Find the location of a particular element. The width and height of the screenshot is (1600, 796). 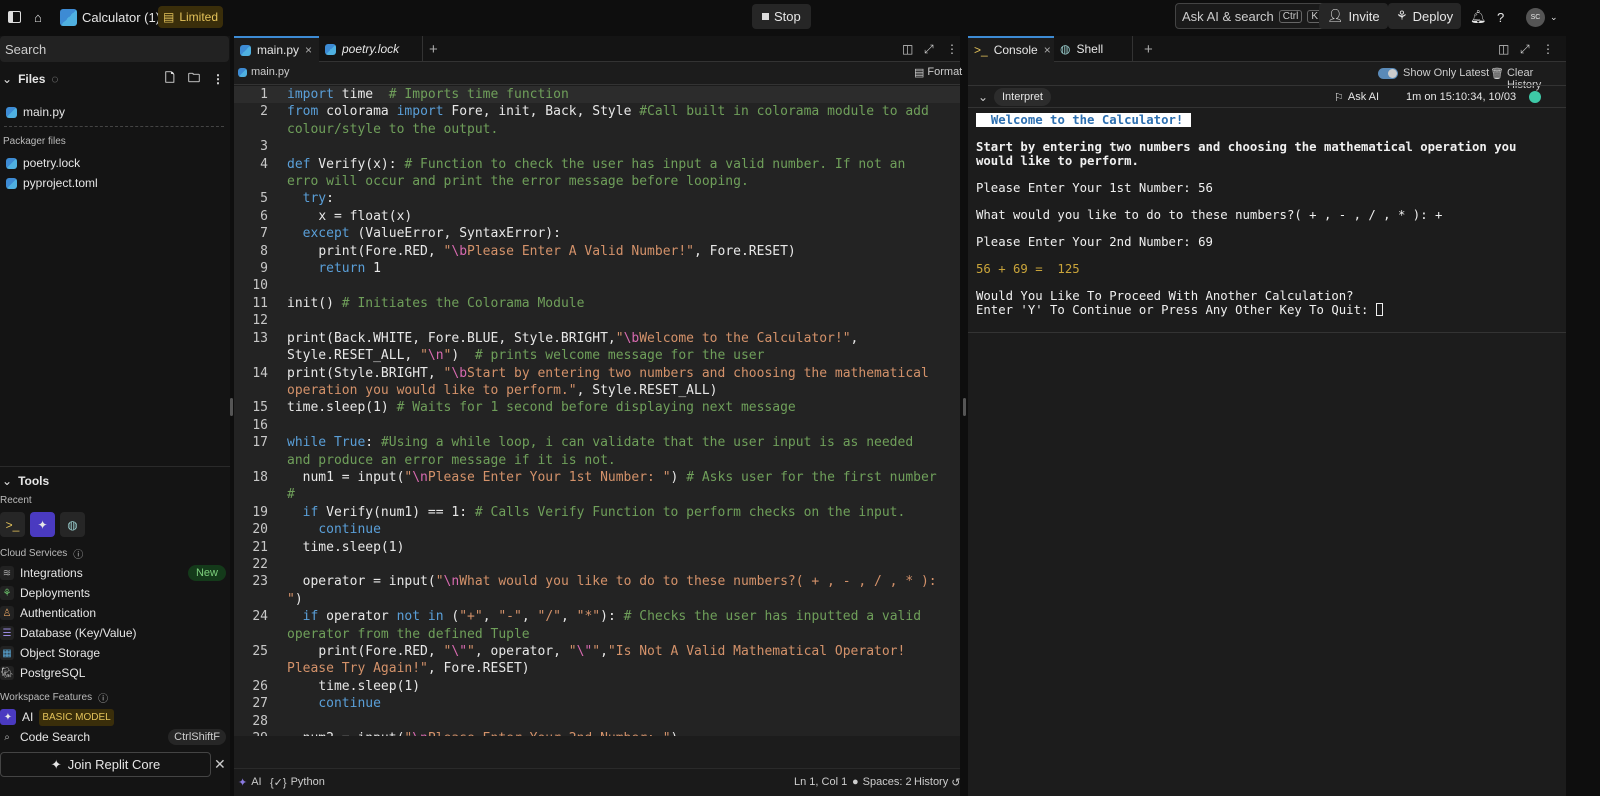

sidebar-item-deployments: ⚘ Deployments is located at coordinates (114, 593).